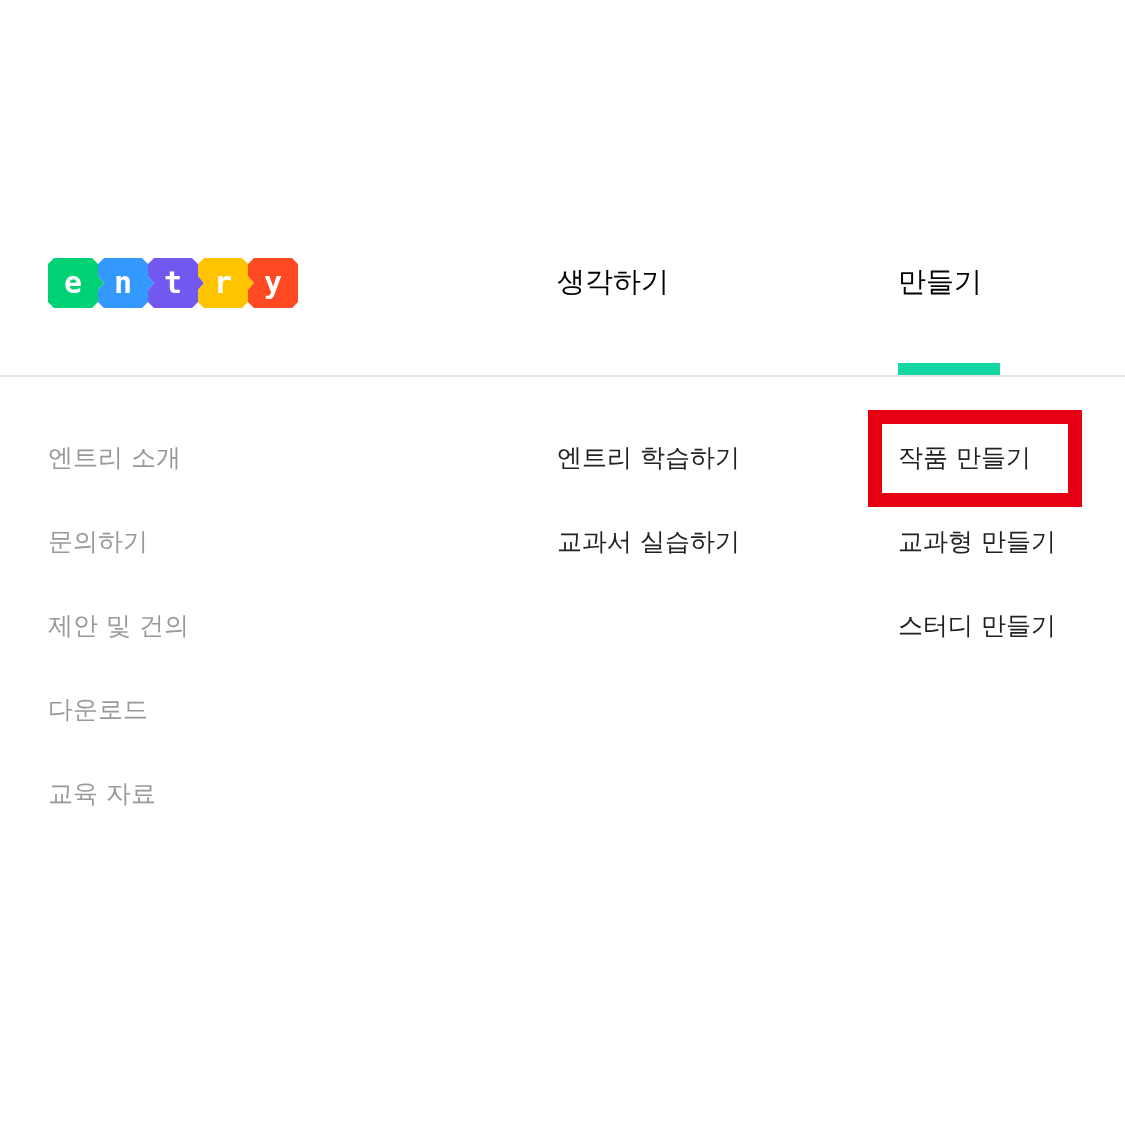  I want to click on menu-link: 작품 만들기, so click(964, 458).